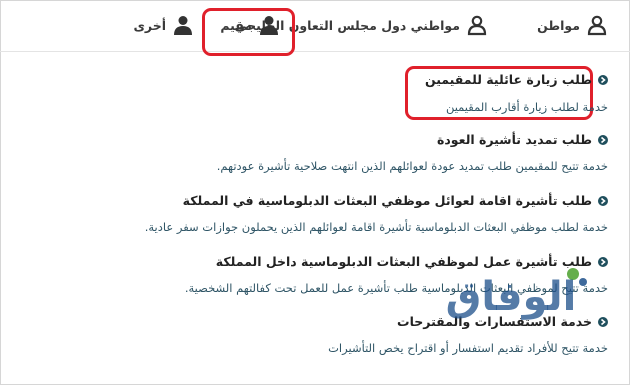  I want to click on tab-citizen: مواطن, so click(572, 25).